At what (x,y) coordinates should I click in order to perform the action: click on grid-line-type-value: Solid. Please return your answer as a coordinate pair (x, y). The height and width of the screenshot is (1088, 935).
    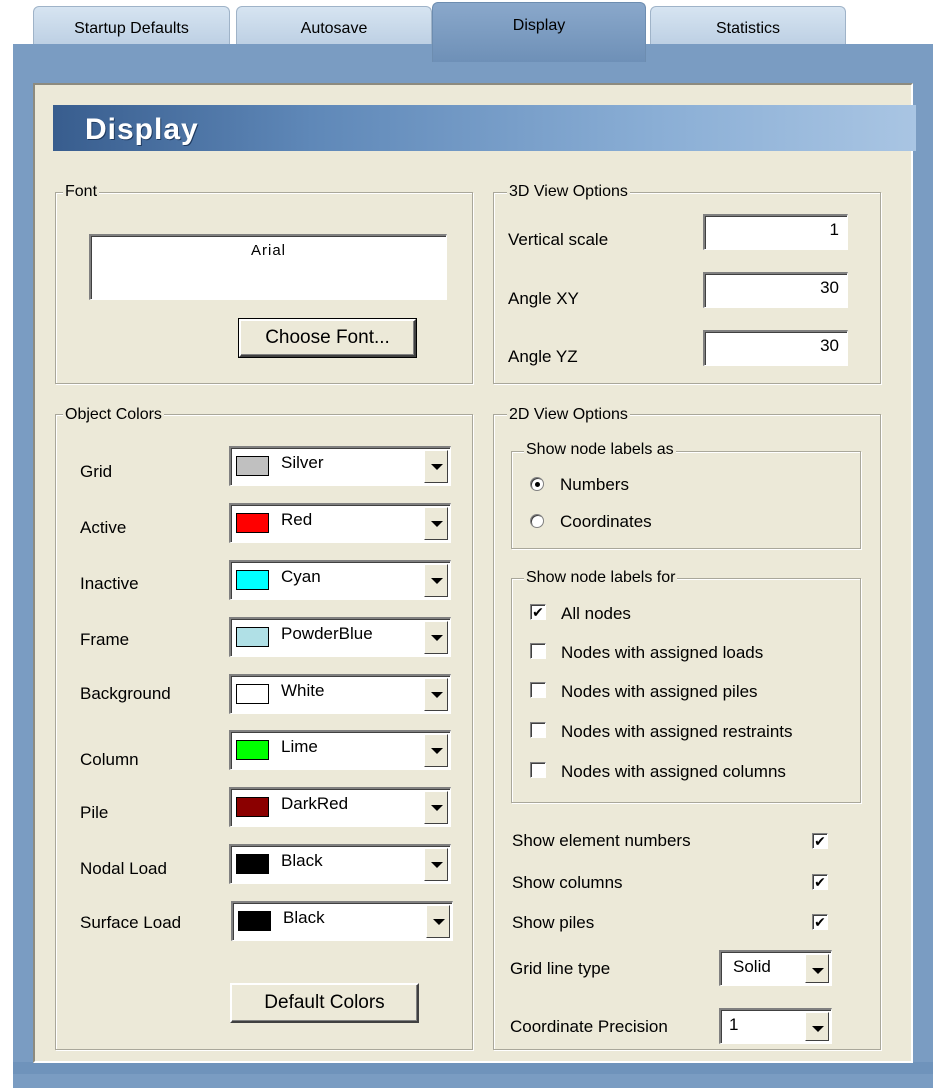
    Looking at the image, I should click on (752, 966).